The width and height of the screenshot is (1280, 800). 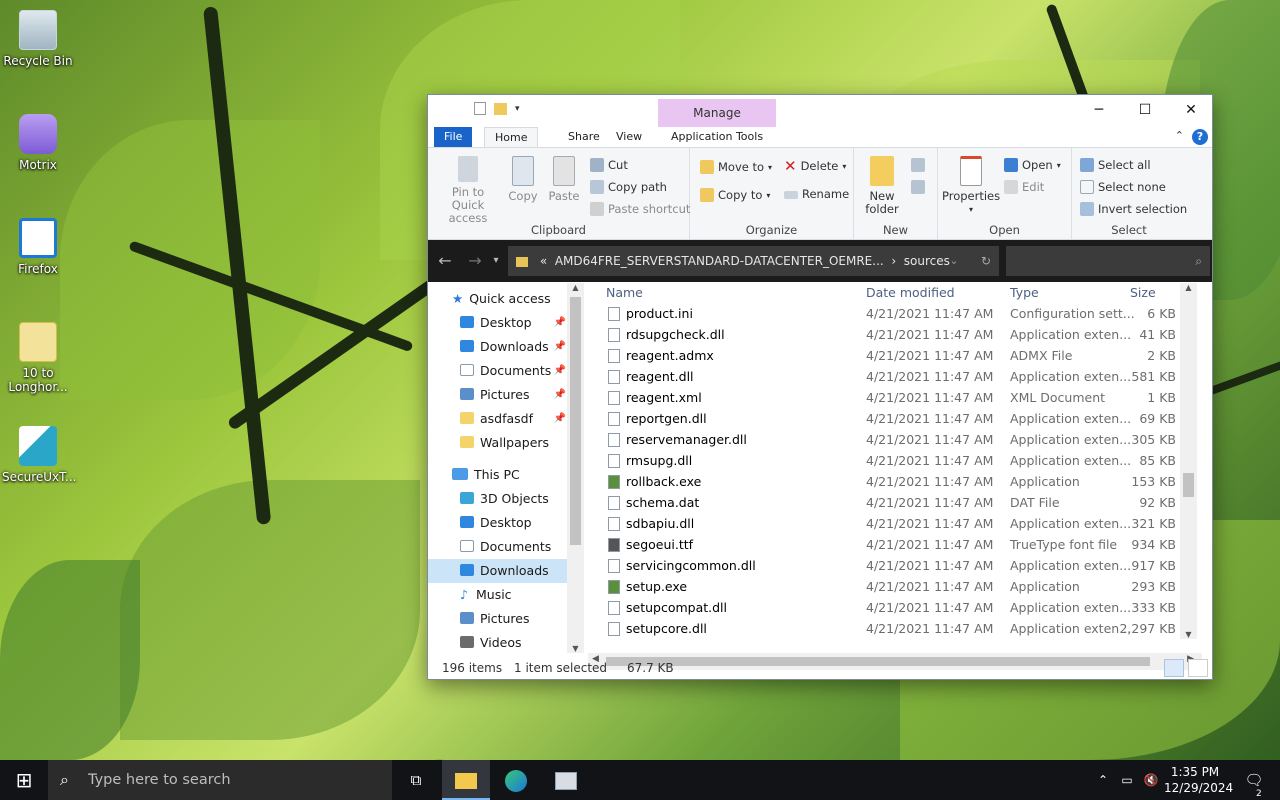 What do you see at coordinates (736, 167) in the screenshot?
I see `move-to-button: Move to ▾` at bounding box center [736, 167].